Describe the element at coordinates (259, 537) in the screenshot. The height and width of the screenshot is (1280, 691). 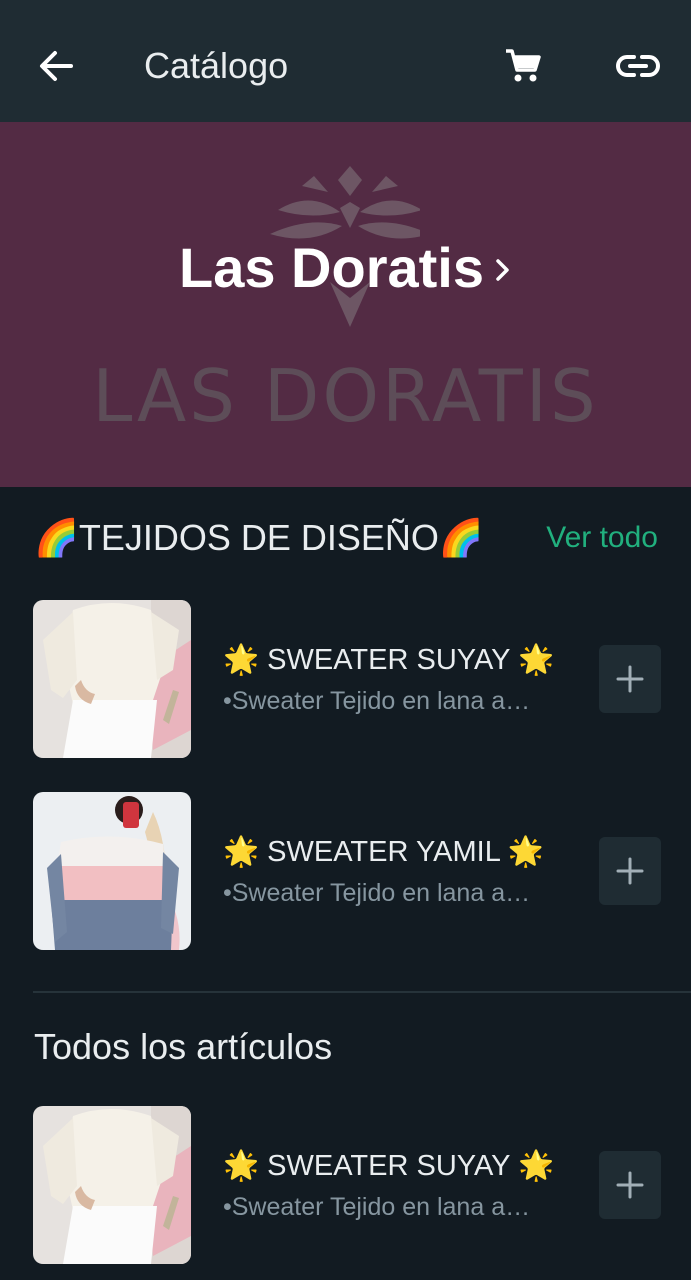
I see `featured-section-title: 🌈TEJIDOS DE DISEÑO🌈` at that location.